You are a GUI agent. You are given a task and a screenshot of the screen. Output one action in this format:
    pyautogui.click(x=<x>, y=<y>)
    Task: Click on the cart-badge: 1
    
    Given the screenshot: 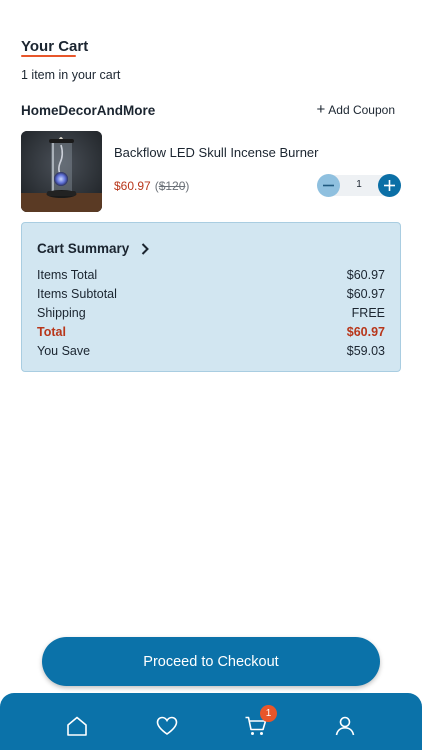 What is the action you would take?
    pyautogui.click(x=268, y=713)
    